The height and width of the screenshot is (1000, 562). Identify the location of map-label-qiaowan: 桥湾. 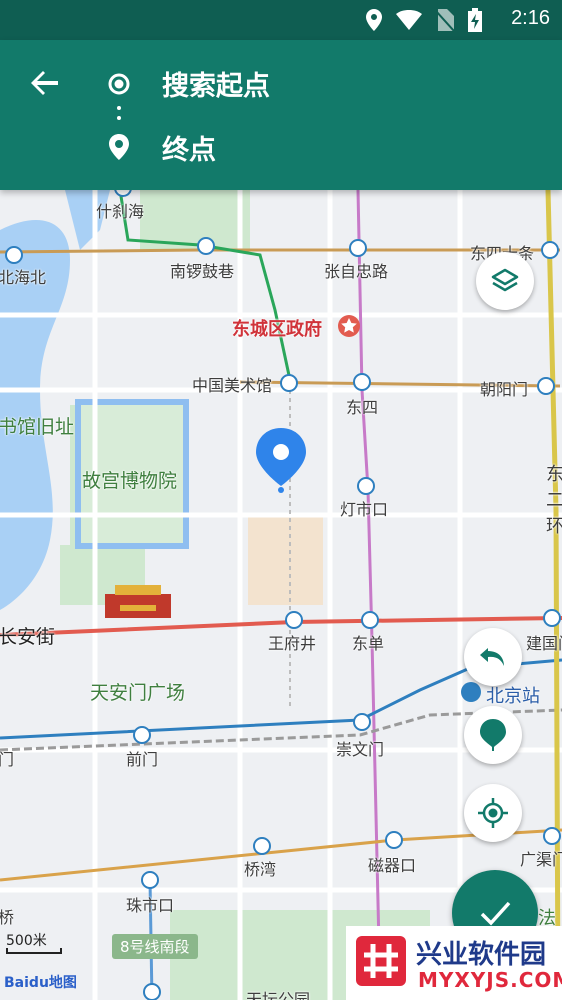
(260, 869).